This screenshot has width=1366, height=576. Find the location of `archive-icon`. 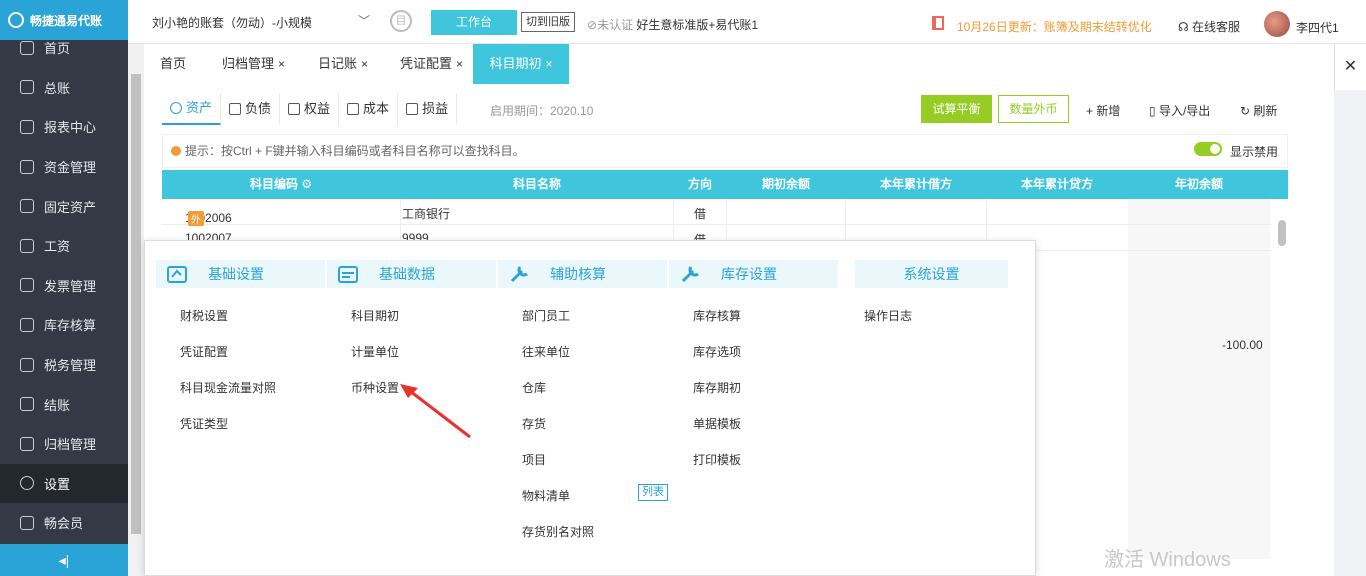

archive-icon is located at coordinates (27, 443).